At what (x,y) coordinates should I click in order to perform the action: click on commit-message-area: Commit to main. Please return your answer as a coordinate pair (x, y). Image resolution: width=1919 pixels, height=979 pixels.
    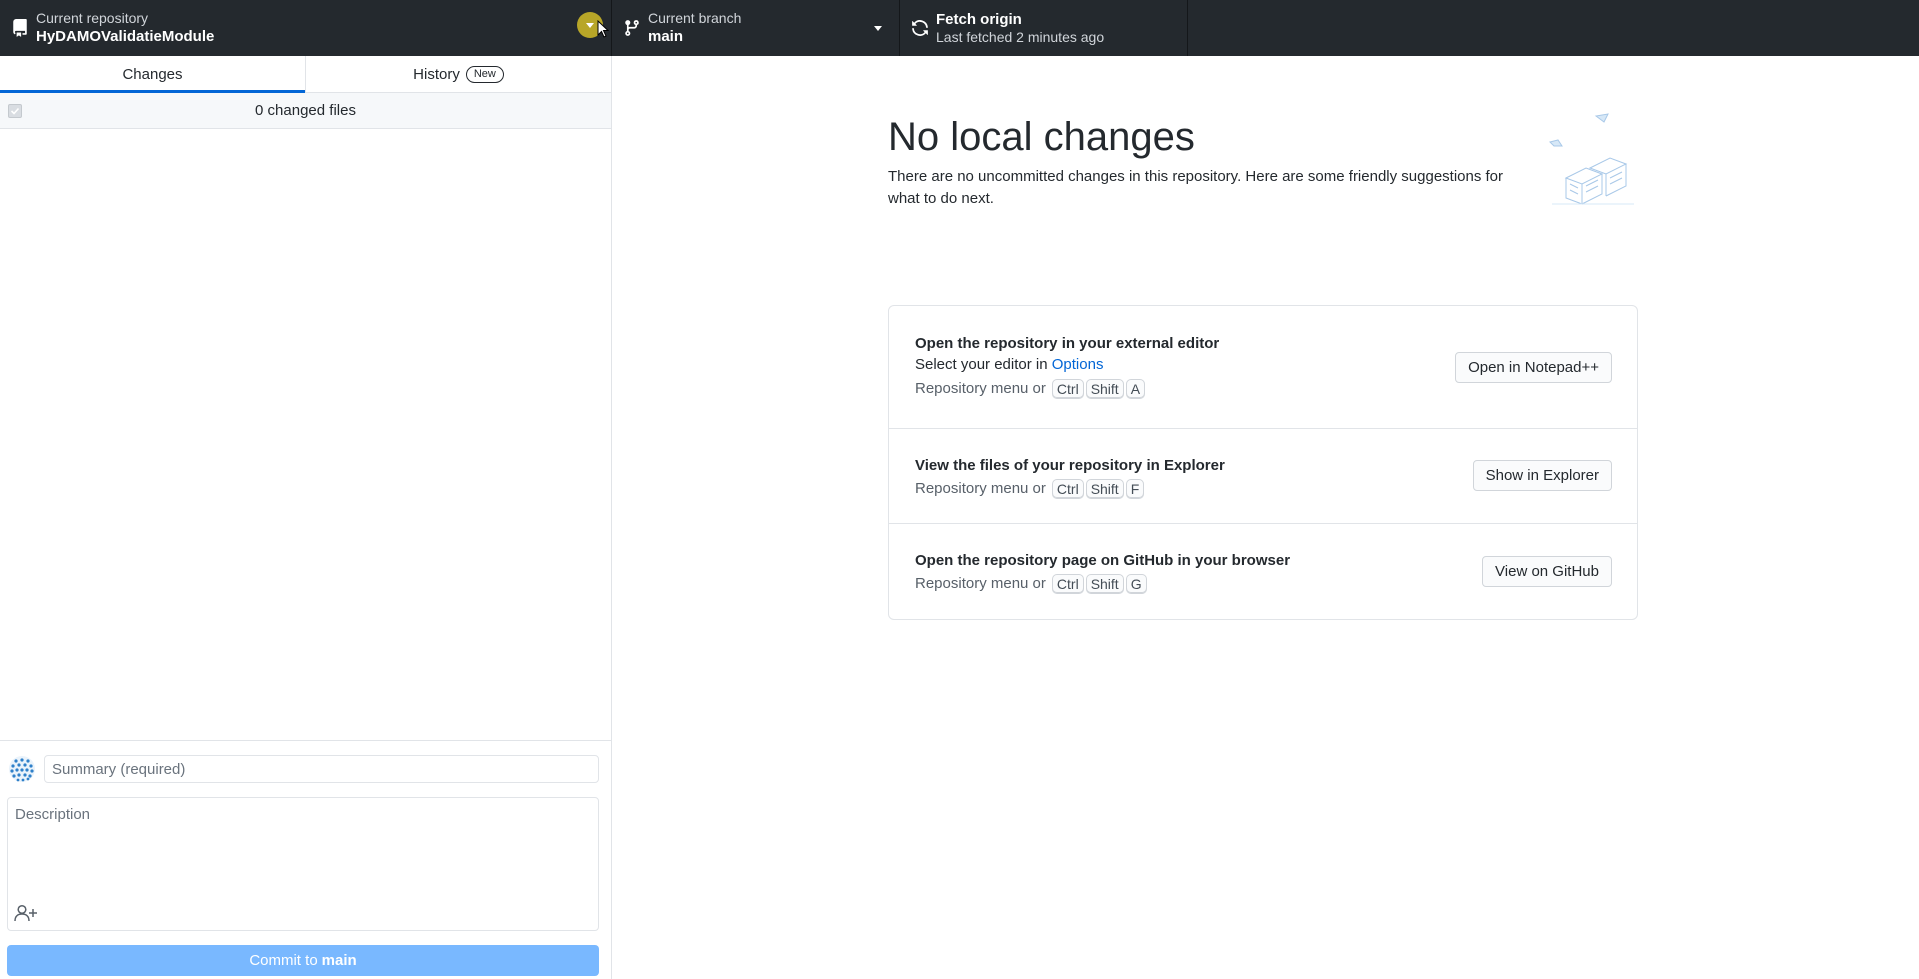
    Looking at the image, I should click on (305, 859).